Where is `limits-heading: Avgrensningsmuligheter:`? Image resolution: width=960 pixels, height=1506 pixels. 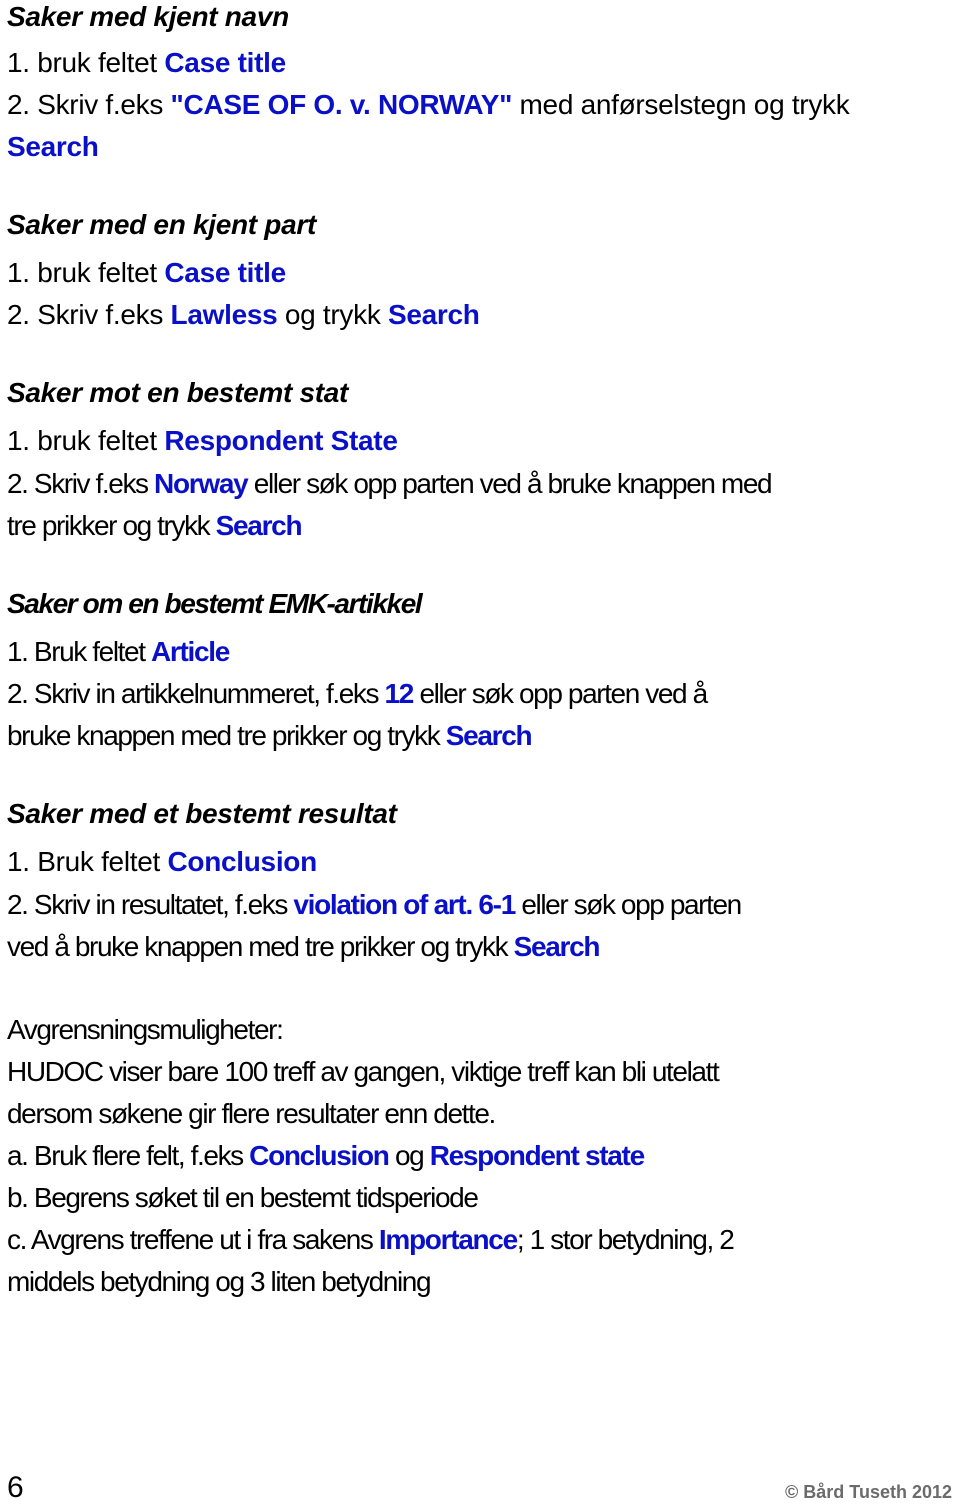
limits-heading: Avgrensningsmuligheter: is located at coordinates (145, 1030).